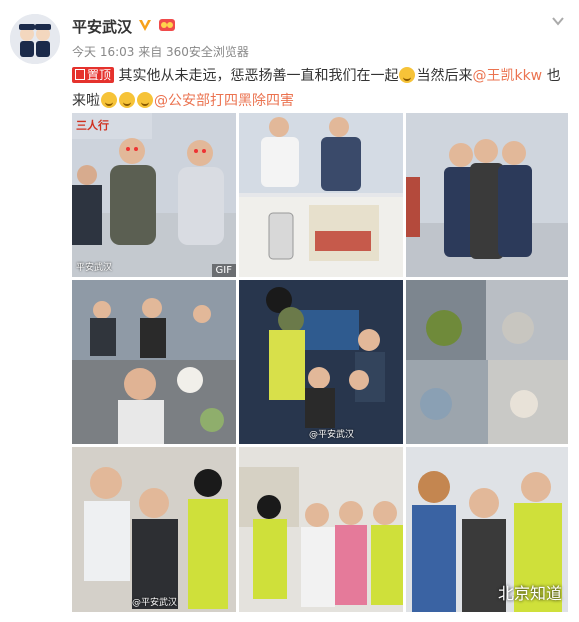  Describe the element at coordinates (154, 529) in the screenshot. I see `image-thumbnail-7: @平安武汉` at that location.